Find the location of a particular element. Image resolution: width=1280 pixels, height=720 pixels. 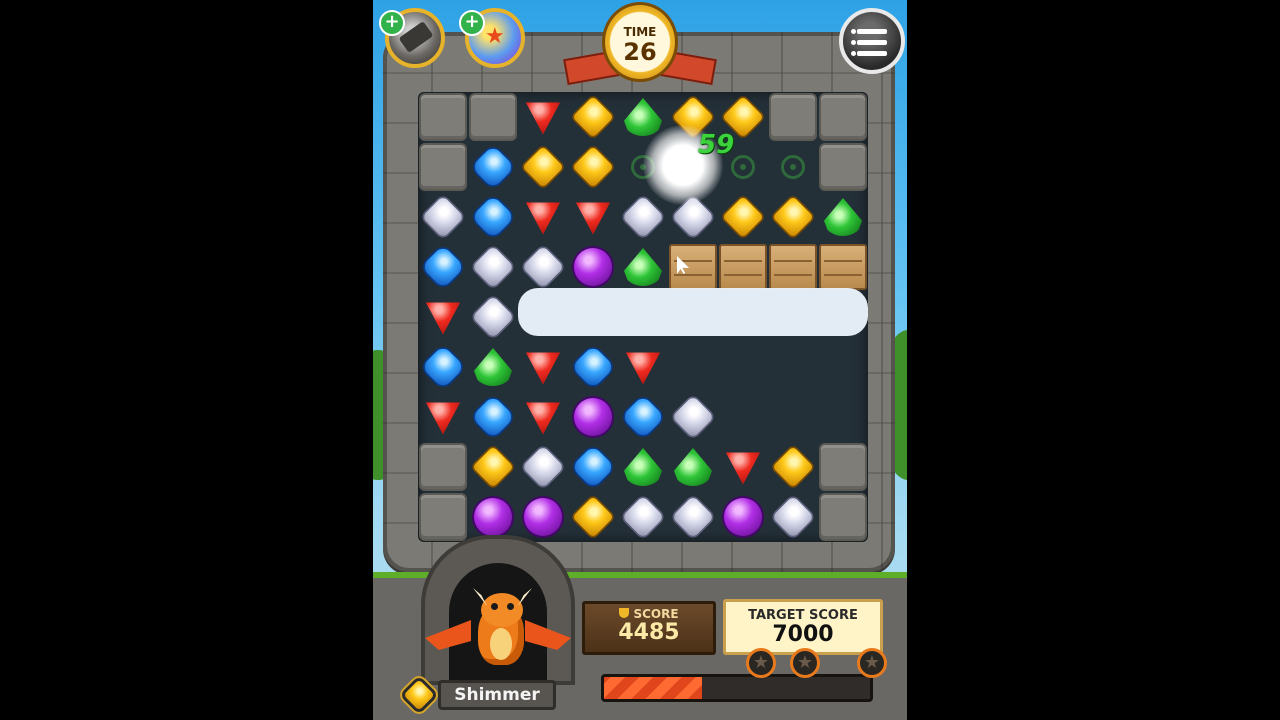

score-progress-bar is located at coordinates (737, 688).